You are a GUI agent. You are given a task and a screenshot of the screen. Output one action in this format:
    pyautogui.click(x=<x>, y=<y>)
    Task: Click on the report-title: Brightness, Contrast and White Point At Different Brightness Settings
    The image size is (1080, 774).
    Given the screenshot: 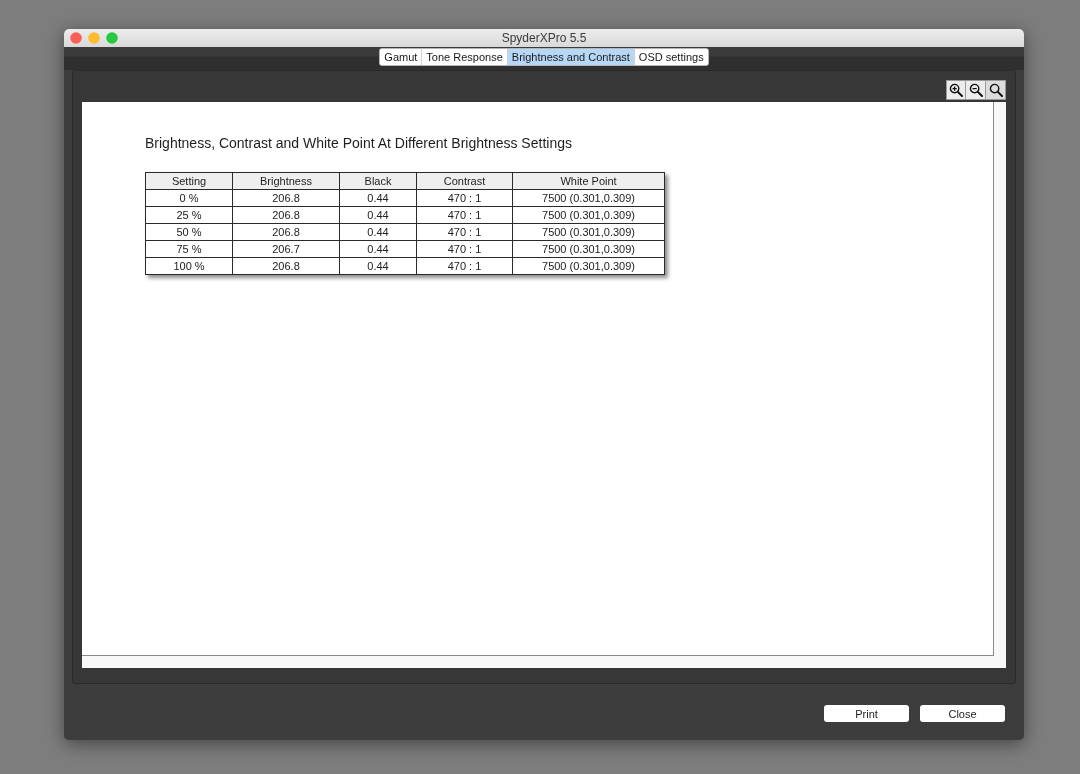 What is the action you would take?
    pyautogui.click(x=359, y=143)
    